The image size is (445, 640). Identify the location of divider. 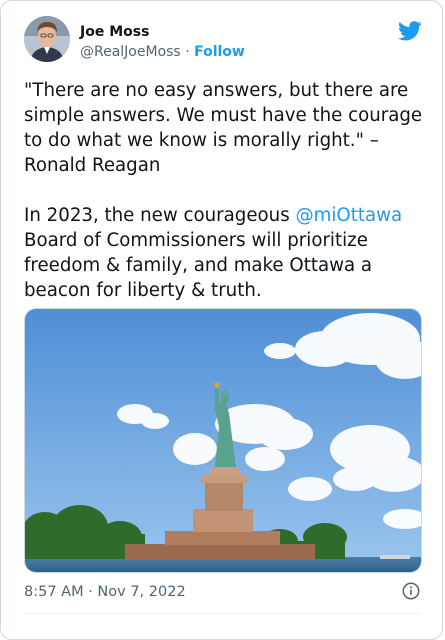
(222, 613).